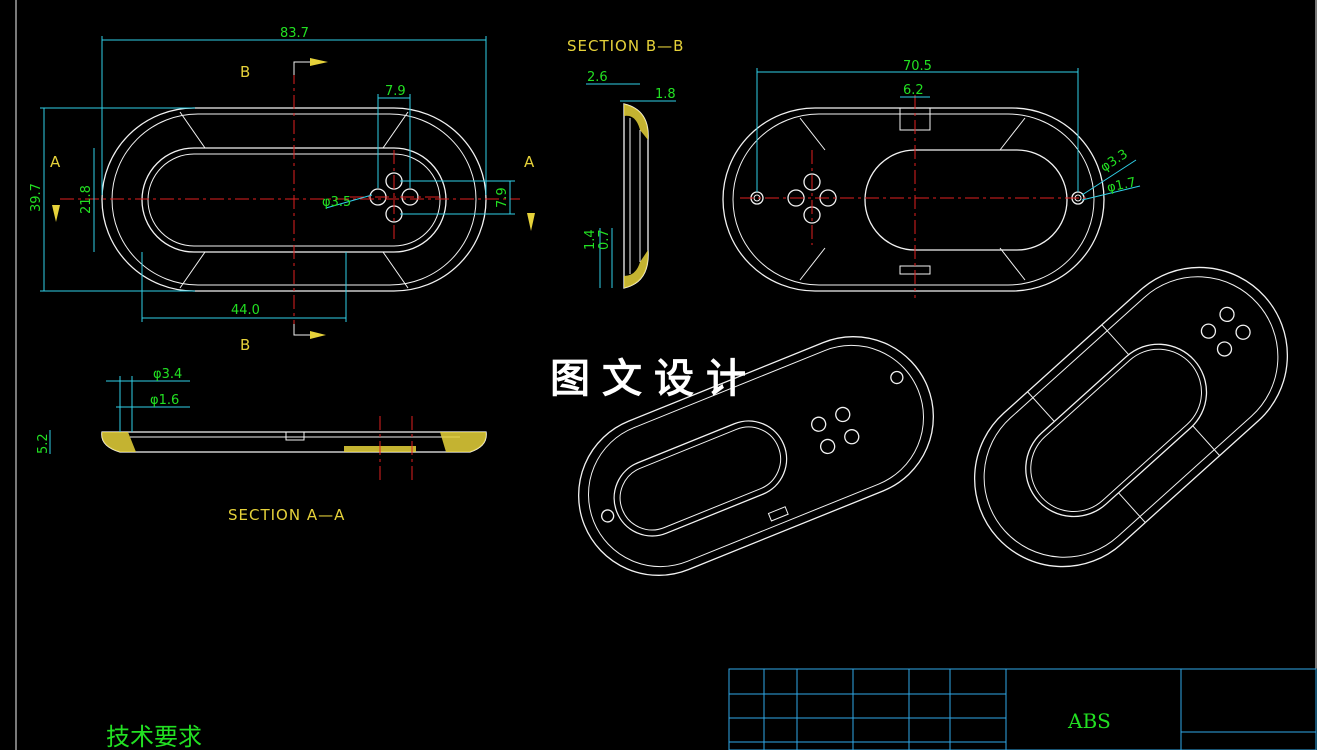  I want to click on section-b-arrow-bottom, so click(318, 335).